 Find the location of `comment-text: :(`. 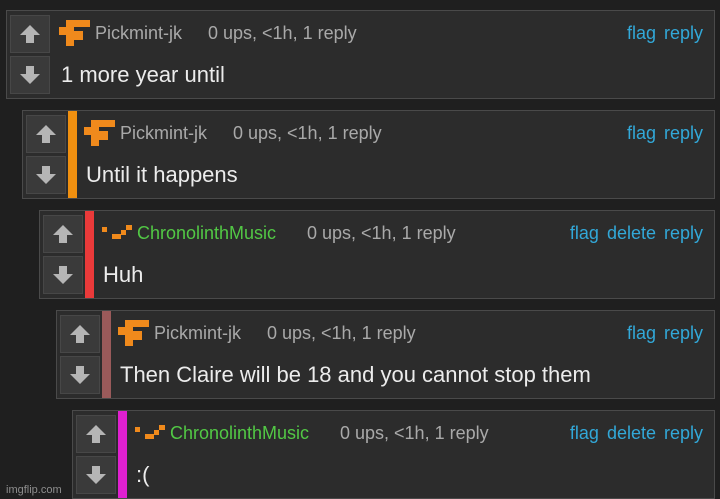

comment-text: :( is located at coordinates (143, 474).